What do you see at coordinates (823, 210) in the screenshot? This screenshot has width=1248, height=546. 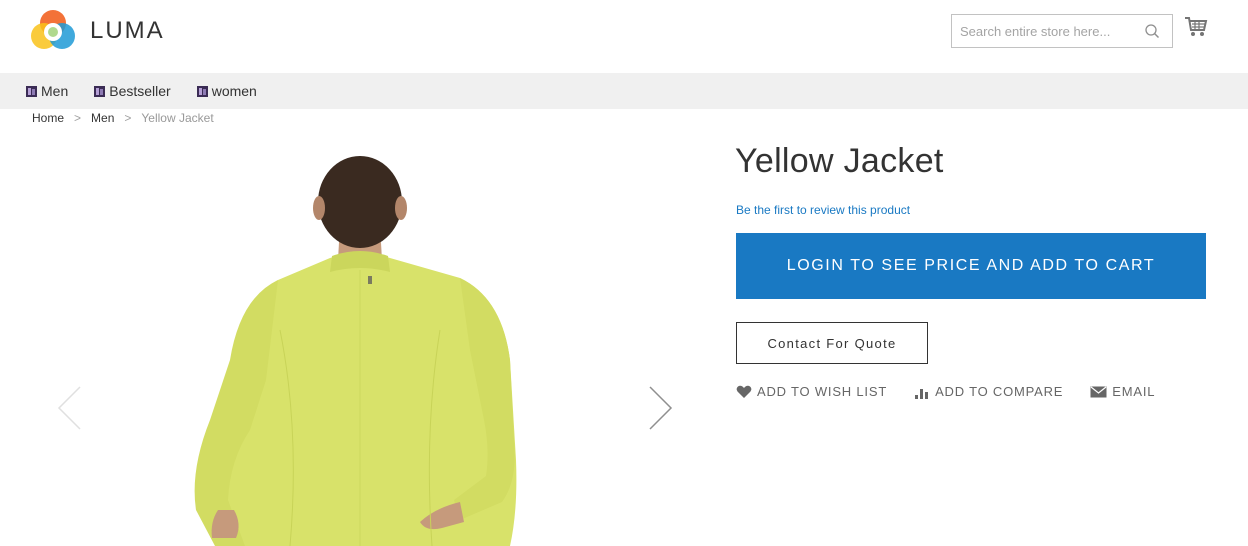 I see `review-link: Be the first to review this product` at bounding box center [823, 210].